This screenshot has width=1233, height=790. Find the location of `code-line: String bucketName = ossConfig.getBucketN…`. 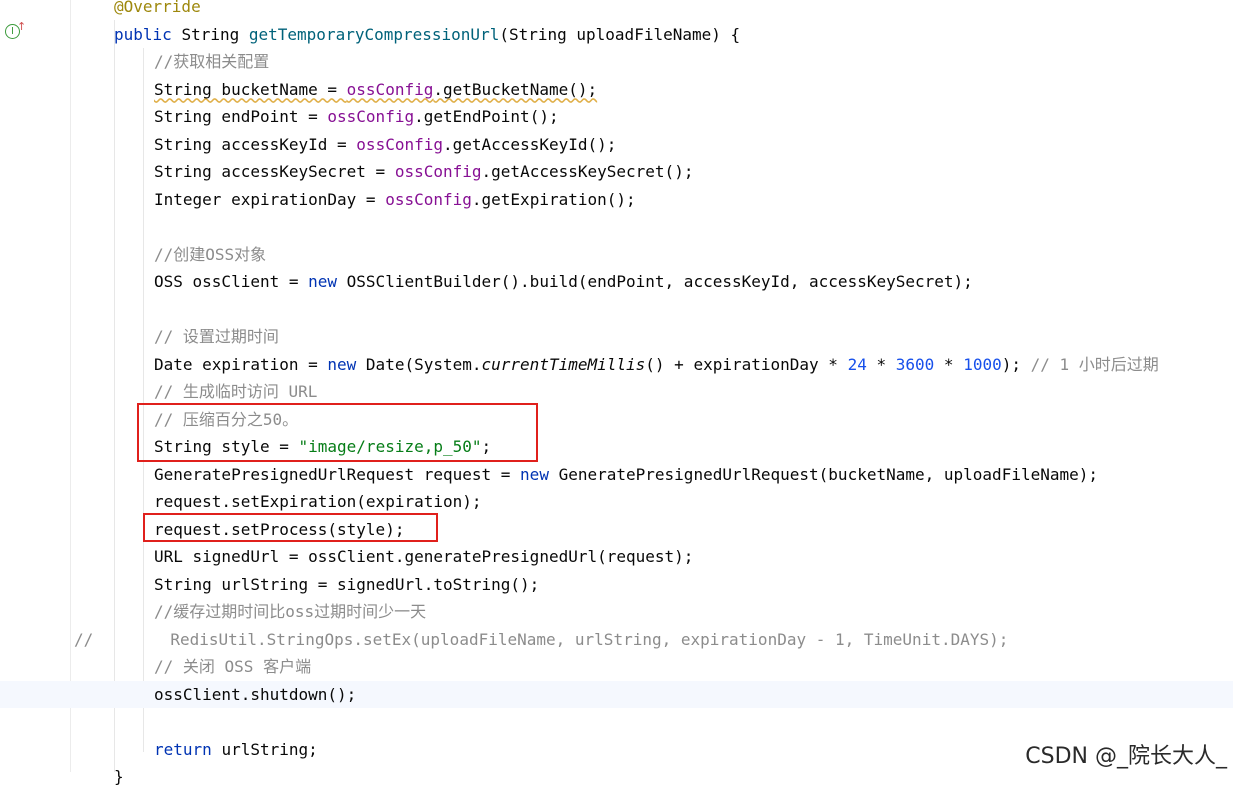

code-line: String bucketName = ossConfig.getBucketN… is located at coordinates (616, 89).